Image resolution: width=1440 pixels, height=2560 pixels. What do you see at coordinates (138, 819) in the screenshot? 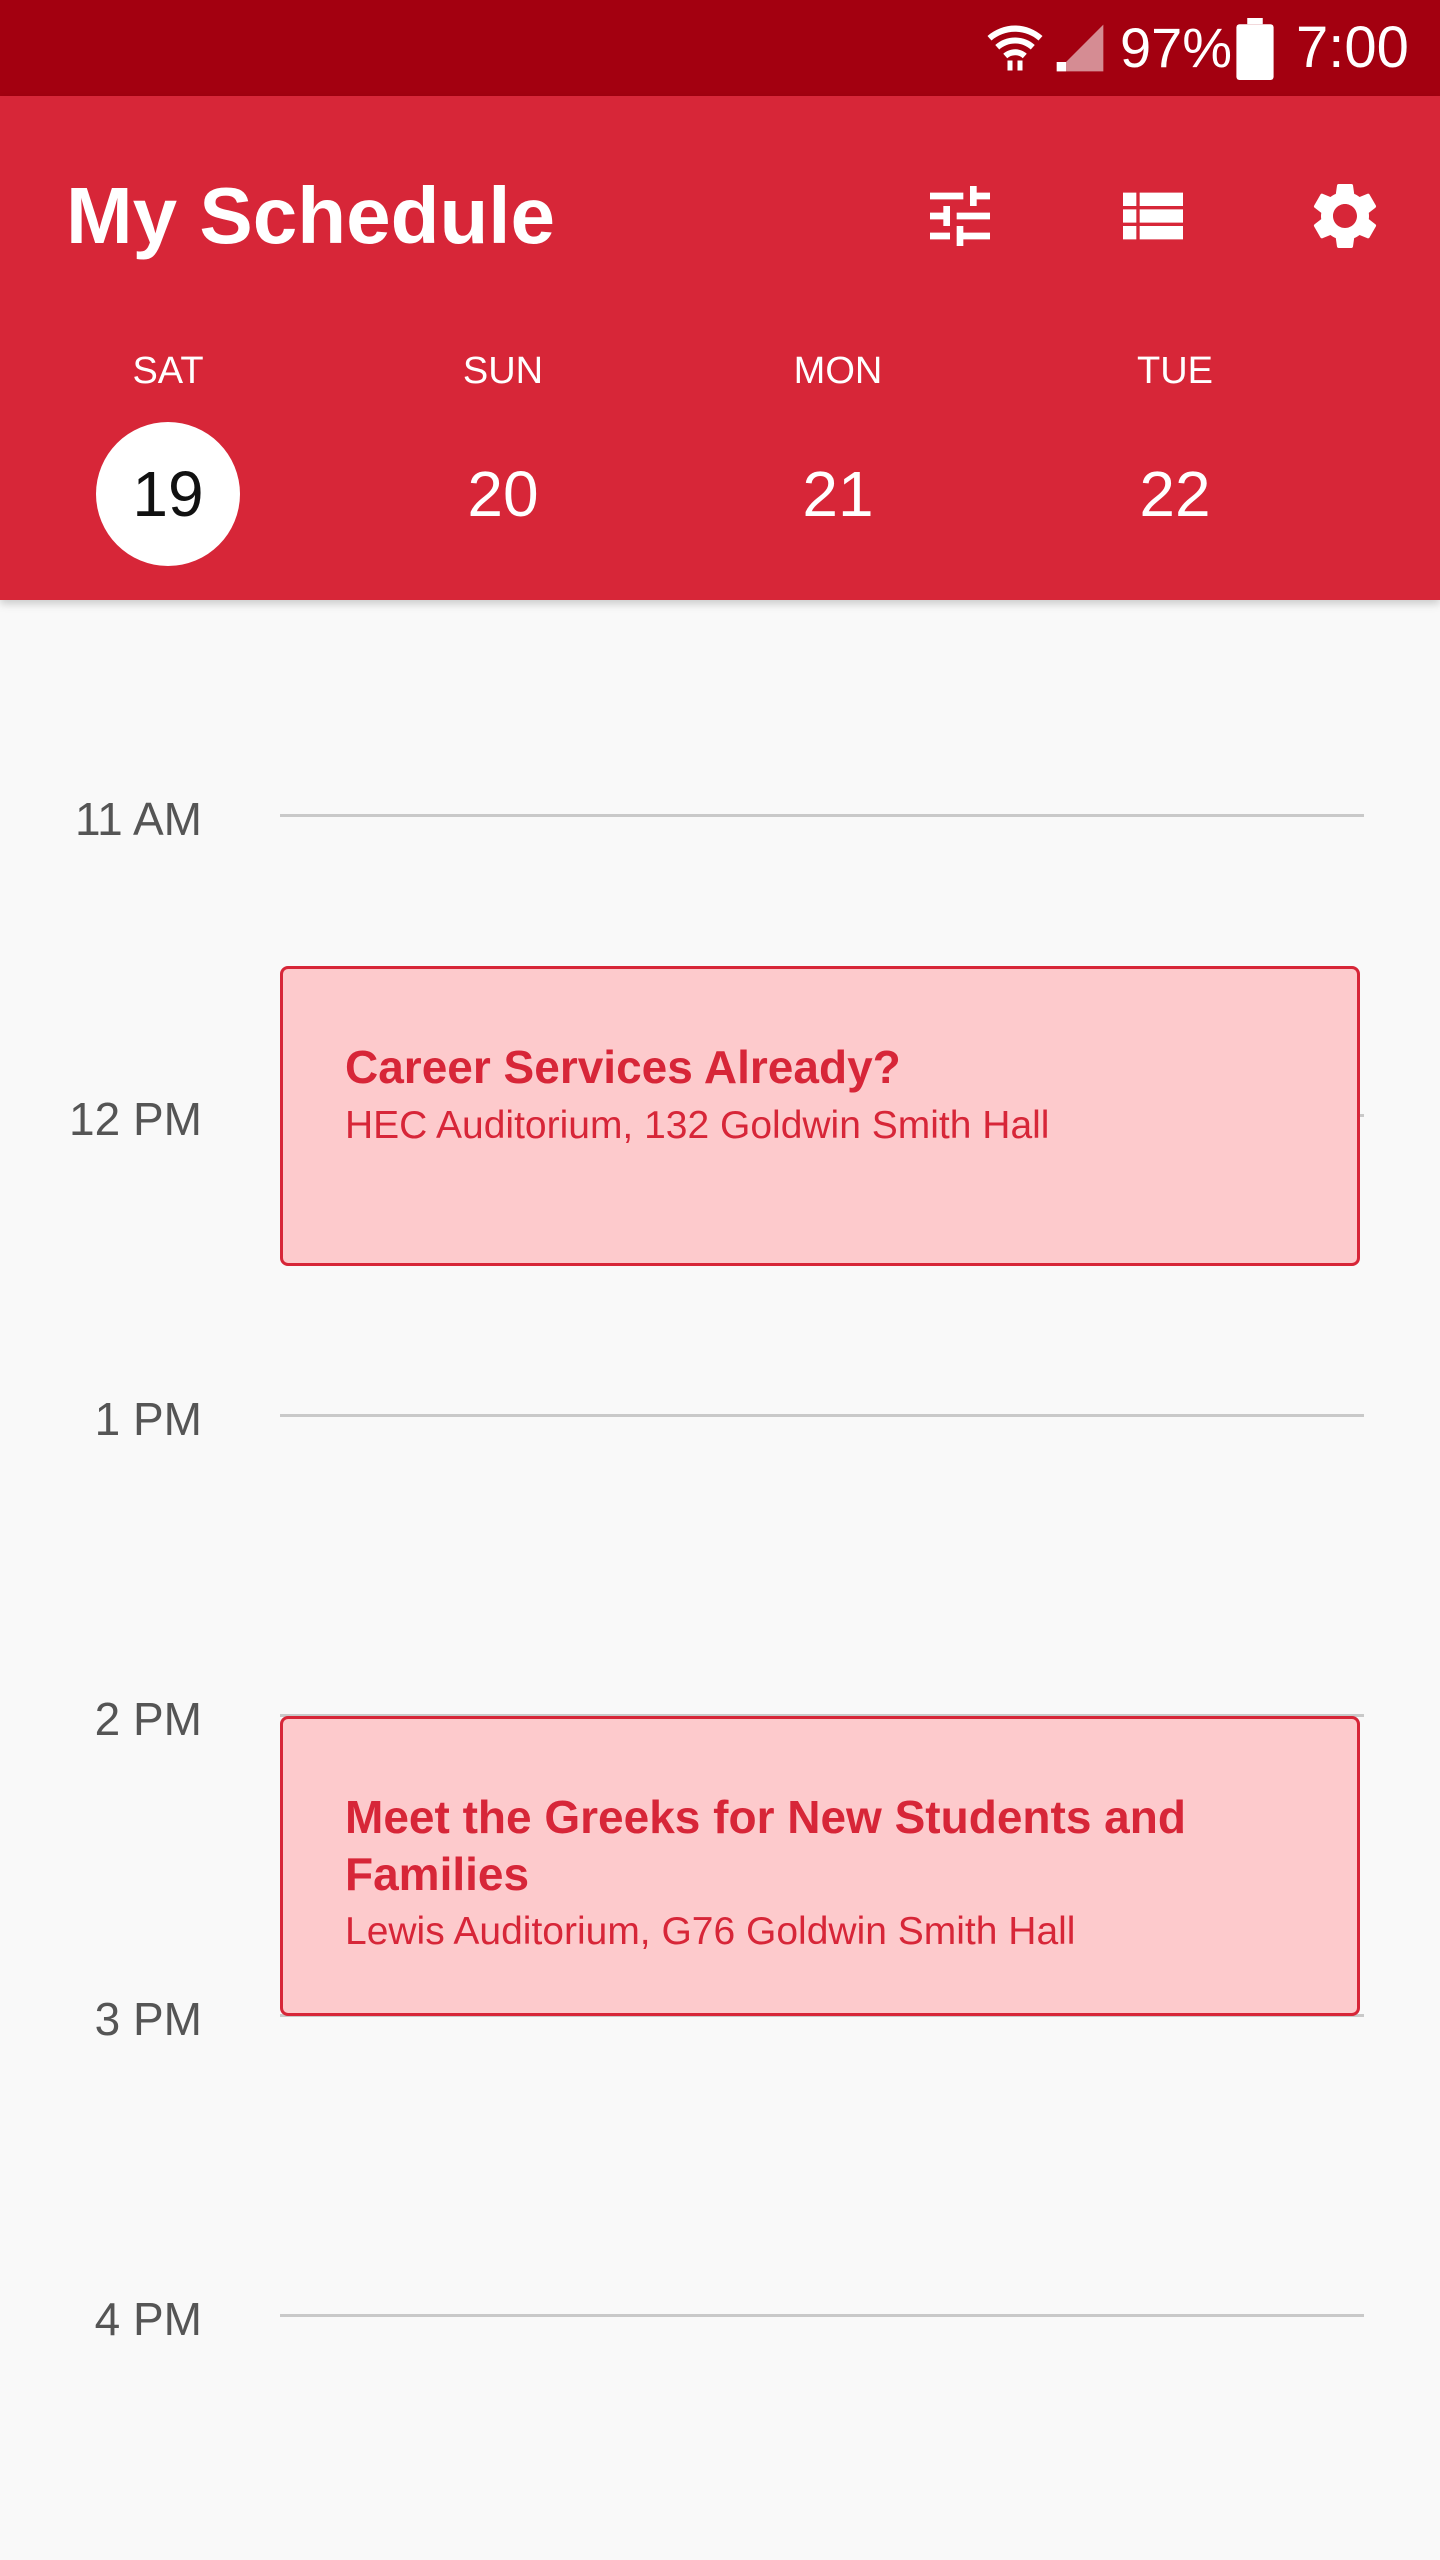
I see `hour-label-11am: 11 AM` at bounding box center [138, 819].